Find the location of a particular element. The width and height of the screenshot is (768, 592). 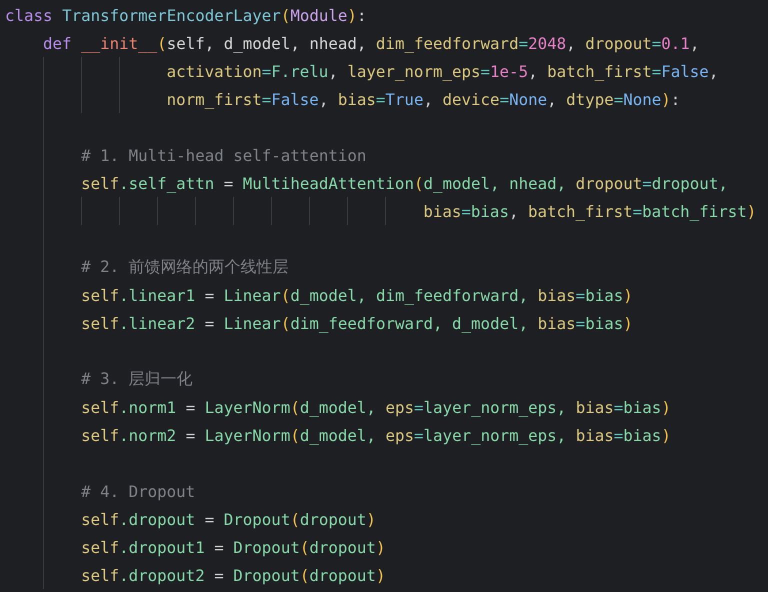

code-line: self.dropout1 = Dropout(dropout) is located at coordinates (233, 547).